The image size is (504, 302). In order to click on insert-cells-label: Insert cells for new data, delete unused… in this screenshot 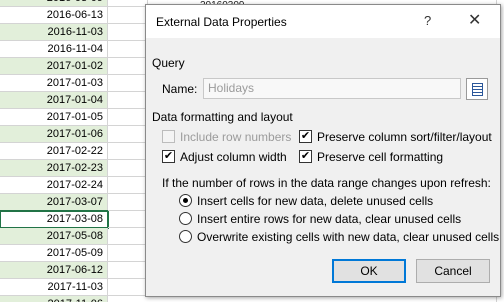, I will do `click(315, 201)`.